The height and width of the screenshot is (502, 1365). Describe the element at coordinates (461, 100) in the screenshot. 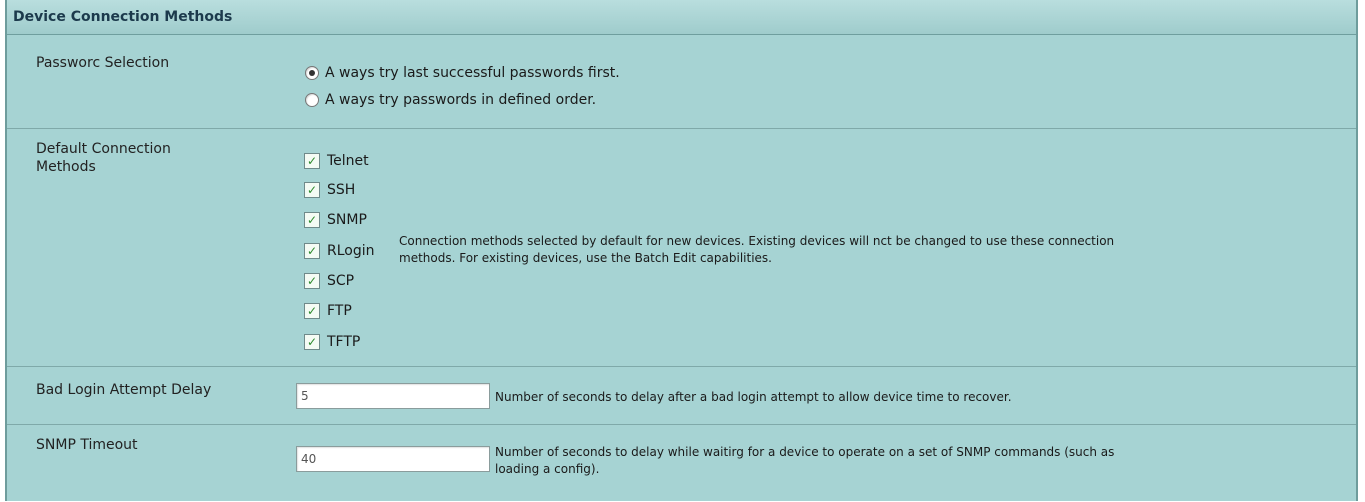

I see `radio-label: A ways try passwords in defined order.` at that location.